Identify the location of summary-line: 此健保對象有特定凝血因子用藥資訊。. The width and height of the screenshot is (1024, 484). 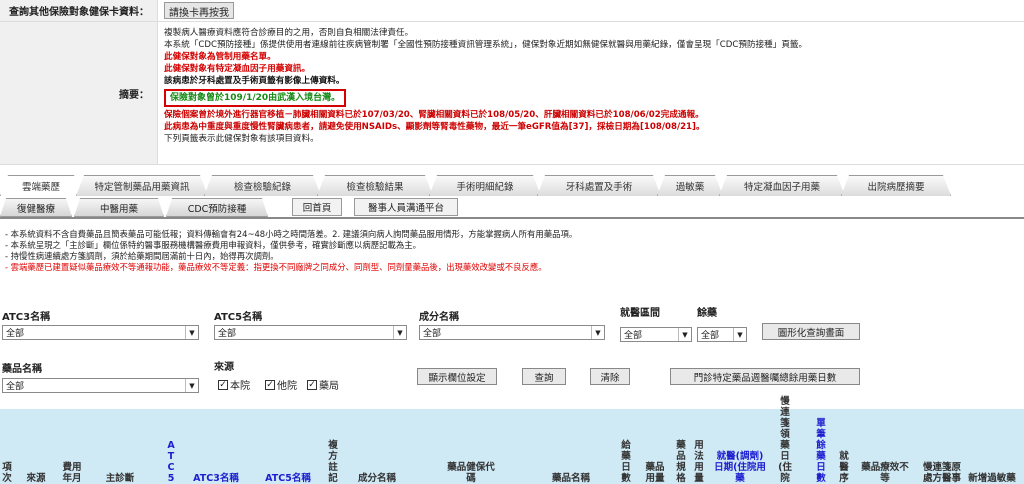
(237, 69).